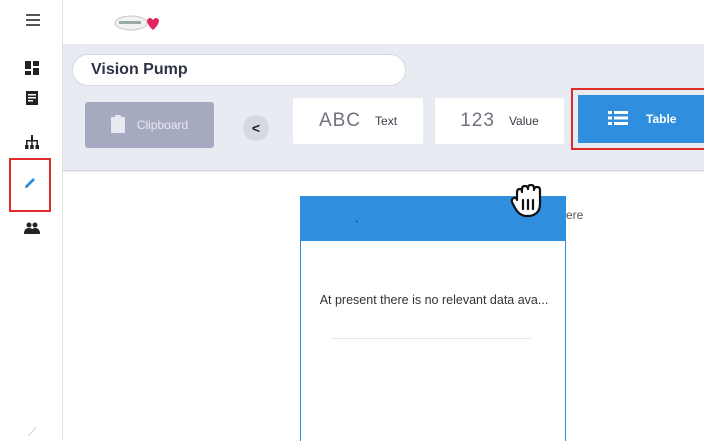 The width and height of the screenshot is (704, 441). I want to click on left-sidebar: ⟋, so click(31, 220).